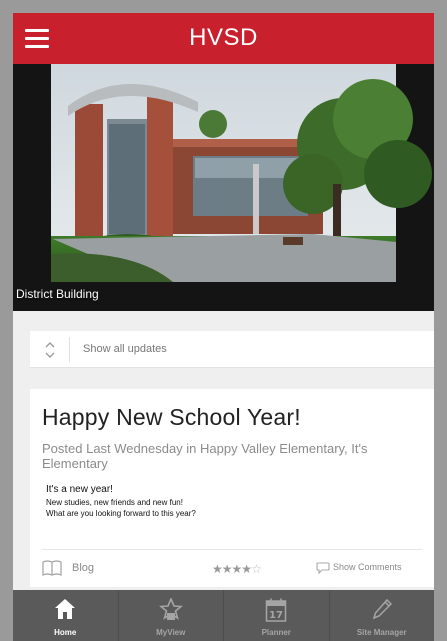  Describe the element at coordinates (232, 349) in the screenshot. I see `show-all-updates-button: Show all updates` at that location.